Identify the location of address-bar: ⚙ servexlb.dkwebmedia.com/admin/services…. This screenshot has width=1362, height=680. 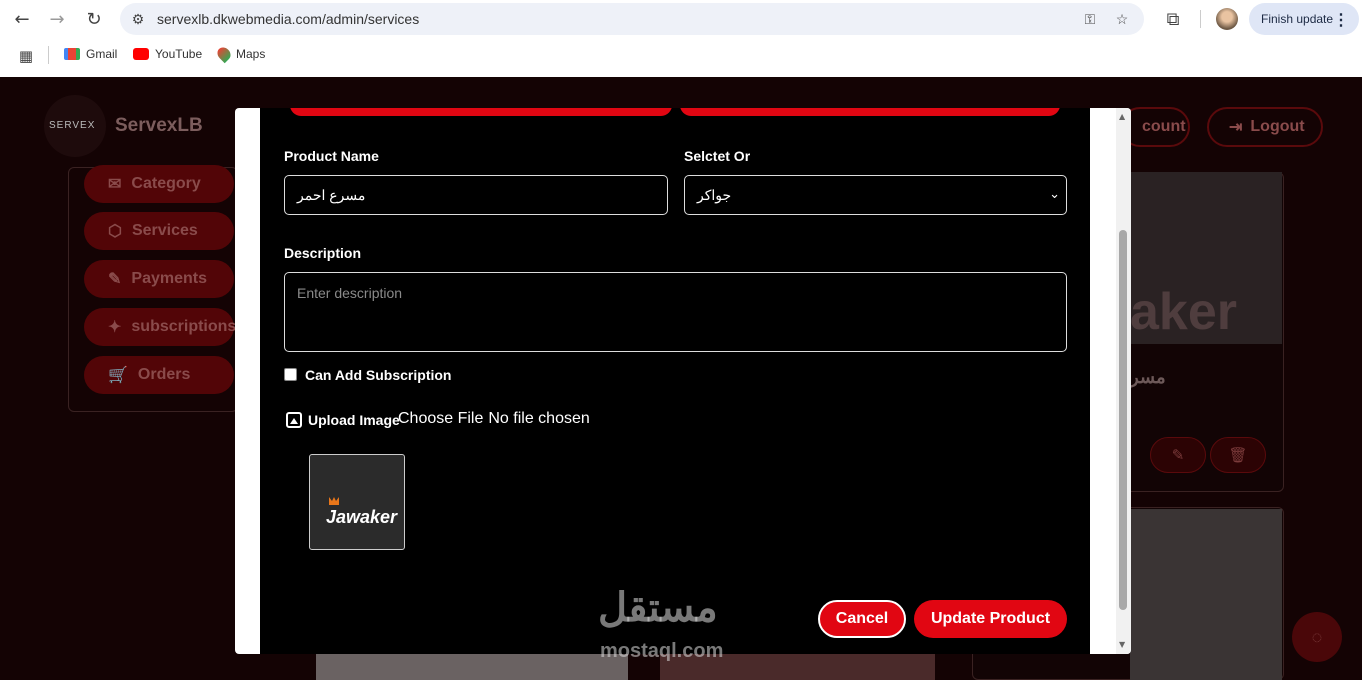
(632, 19).